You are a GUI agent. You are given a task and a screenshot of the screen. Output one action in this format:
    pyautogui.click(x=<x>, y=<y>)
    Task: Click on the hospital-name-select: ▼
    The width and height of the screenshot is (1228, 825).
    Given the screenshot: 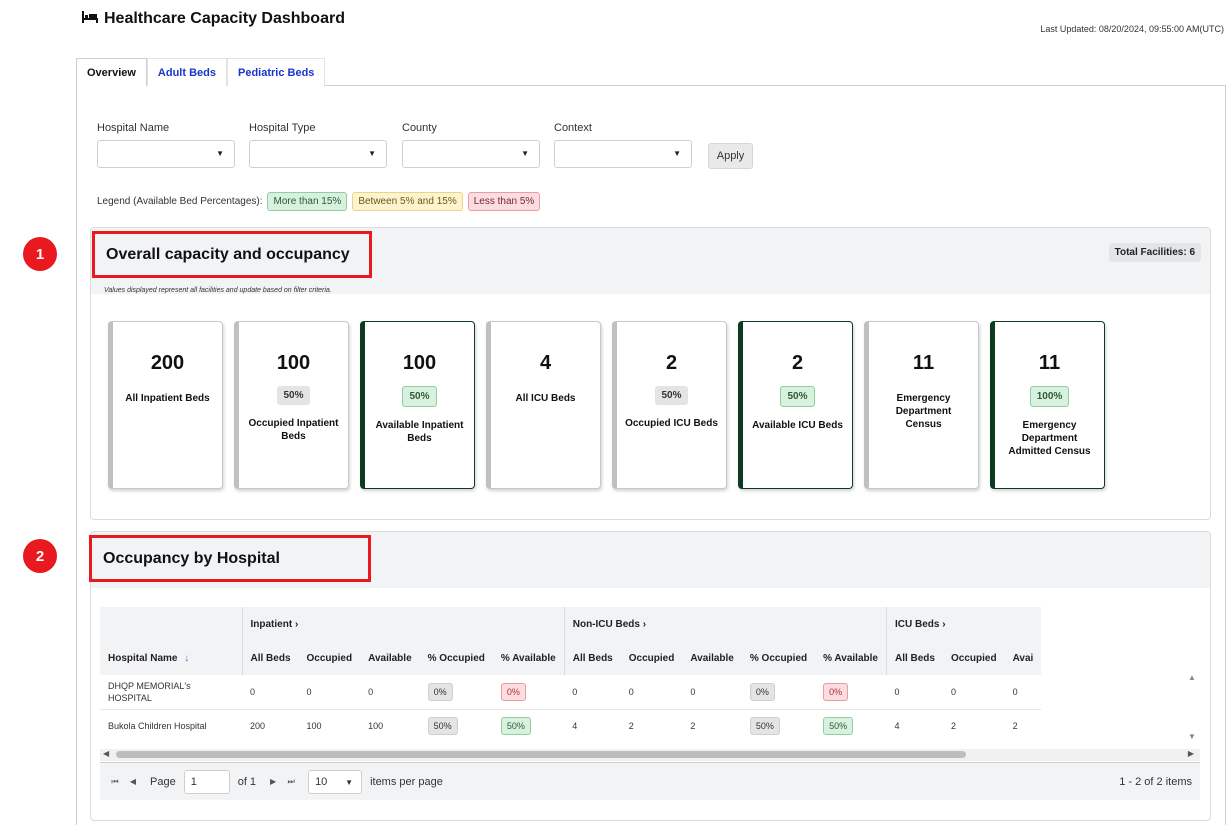 What is the action you would take?
    pyautogui.click(x=166, y=154)
    